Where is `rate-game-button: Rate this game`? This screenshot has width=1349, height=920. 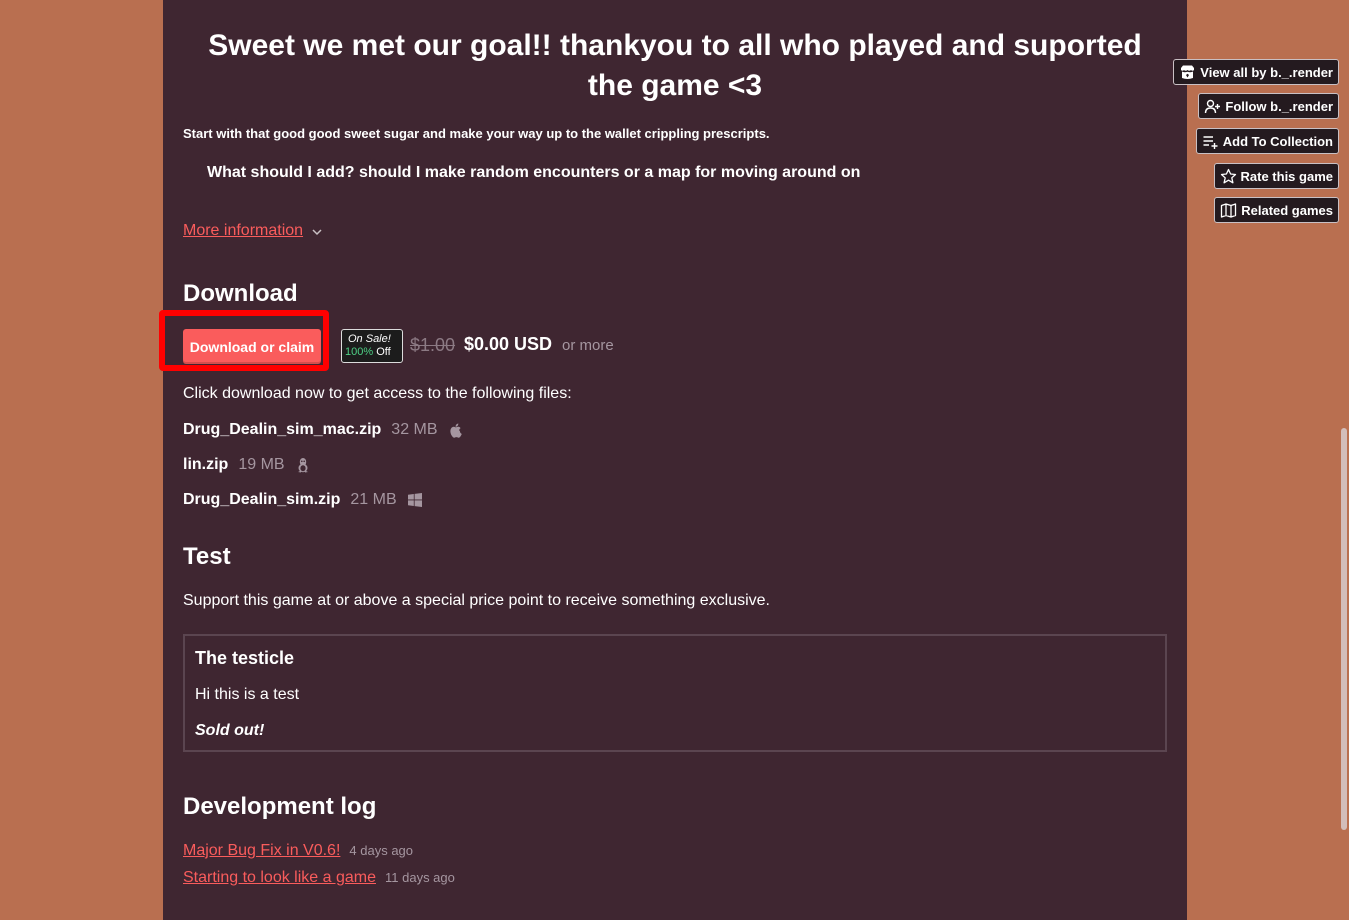
rate-game-button: Rate this game is located at coordinates (1276, 176).